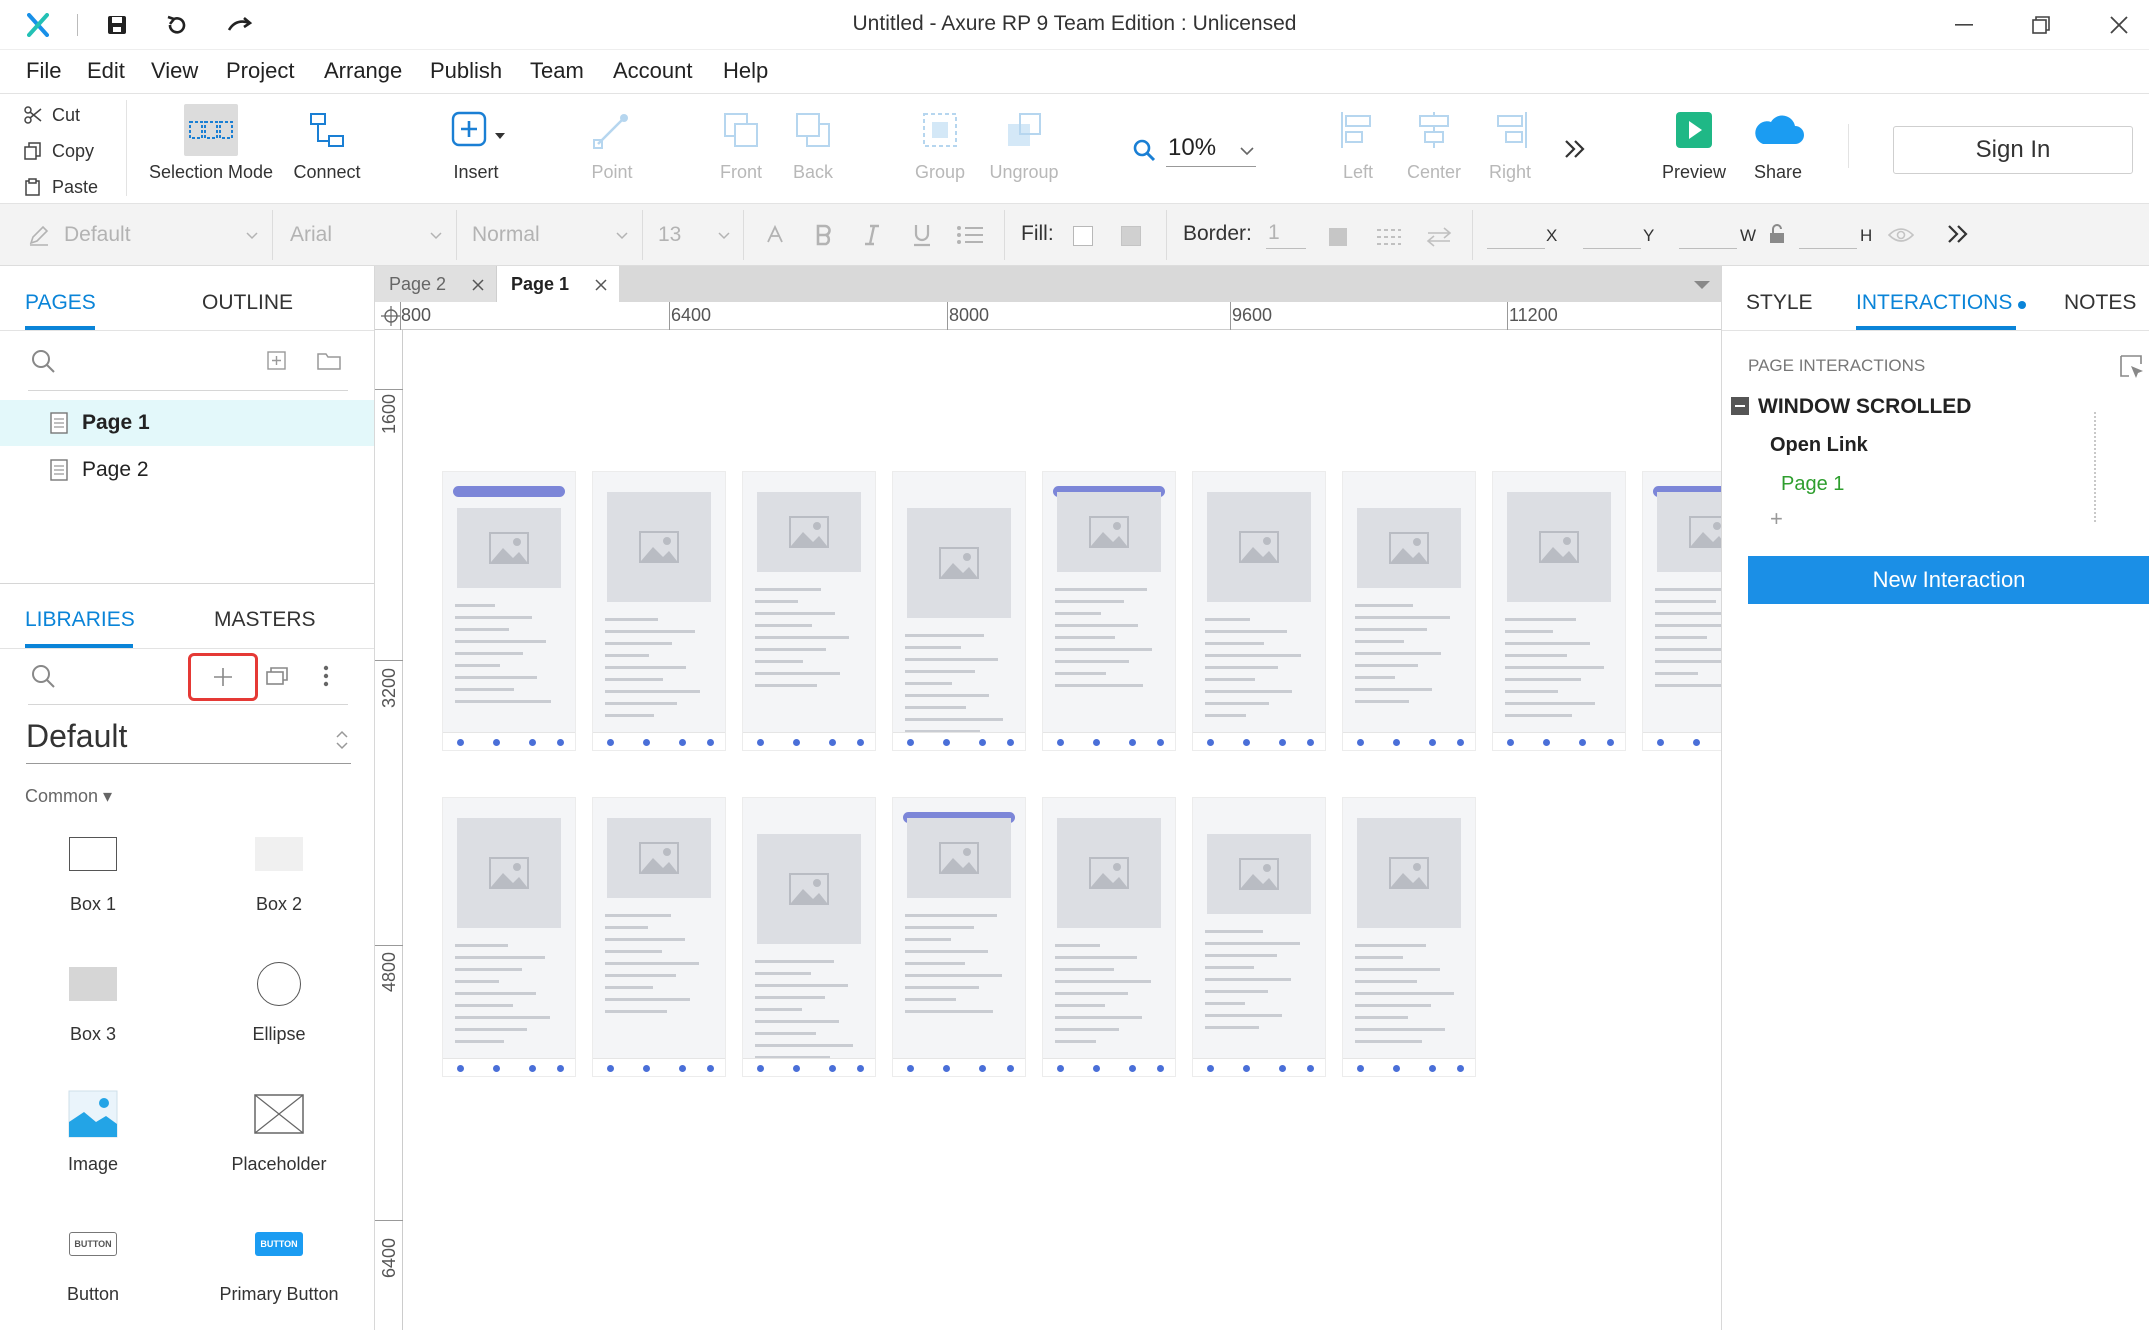  What do you see at coordinates (363, 71) in the screenshot?
I see `menu-arrange: Arrange` at bounding box center [363, 71].